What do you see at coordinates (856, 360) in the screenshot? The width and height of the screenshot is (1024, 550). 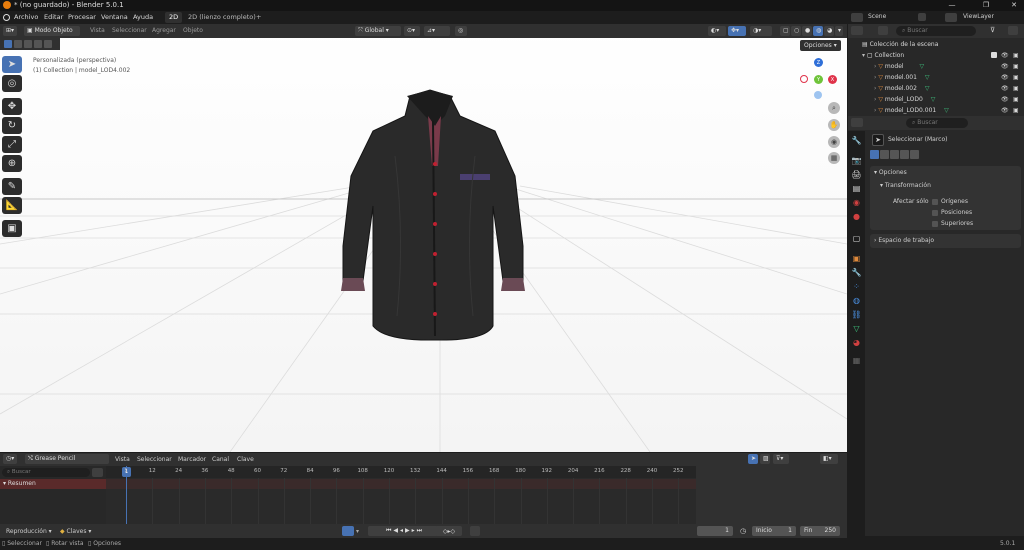 I see `texture-tab-icon: ▦` at bounding box center [856, 360].